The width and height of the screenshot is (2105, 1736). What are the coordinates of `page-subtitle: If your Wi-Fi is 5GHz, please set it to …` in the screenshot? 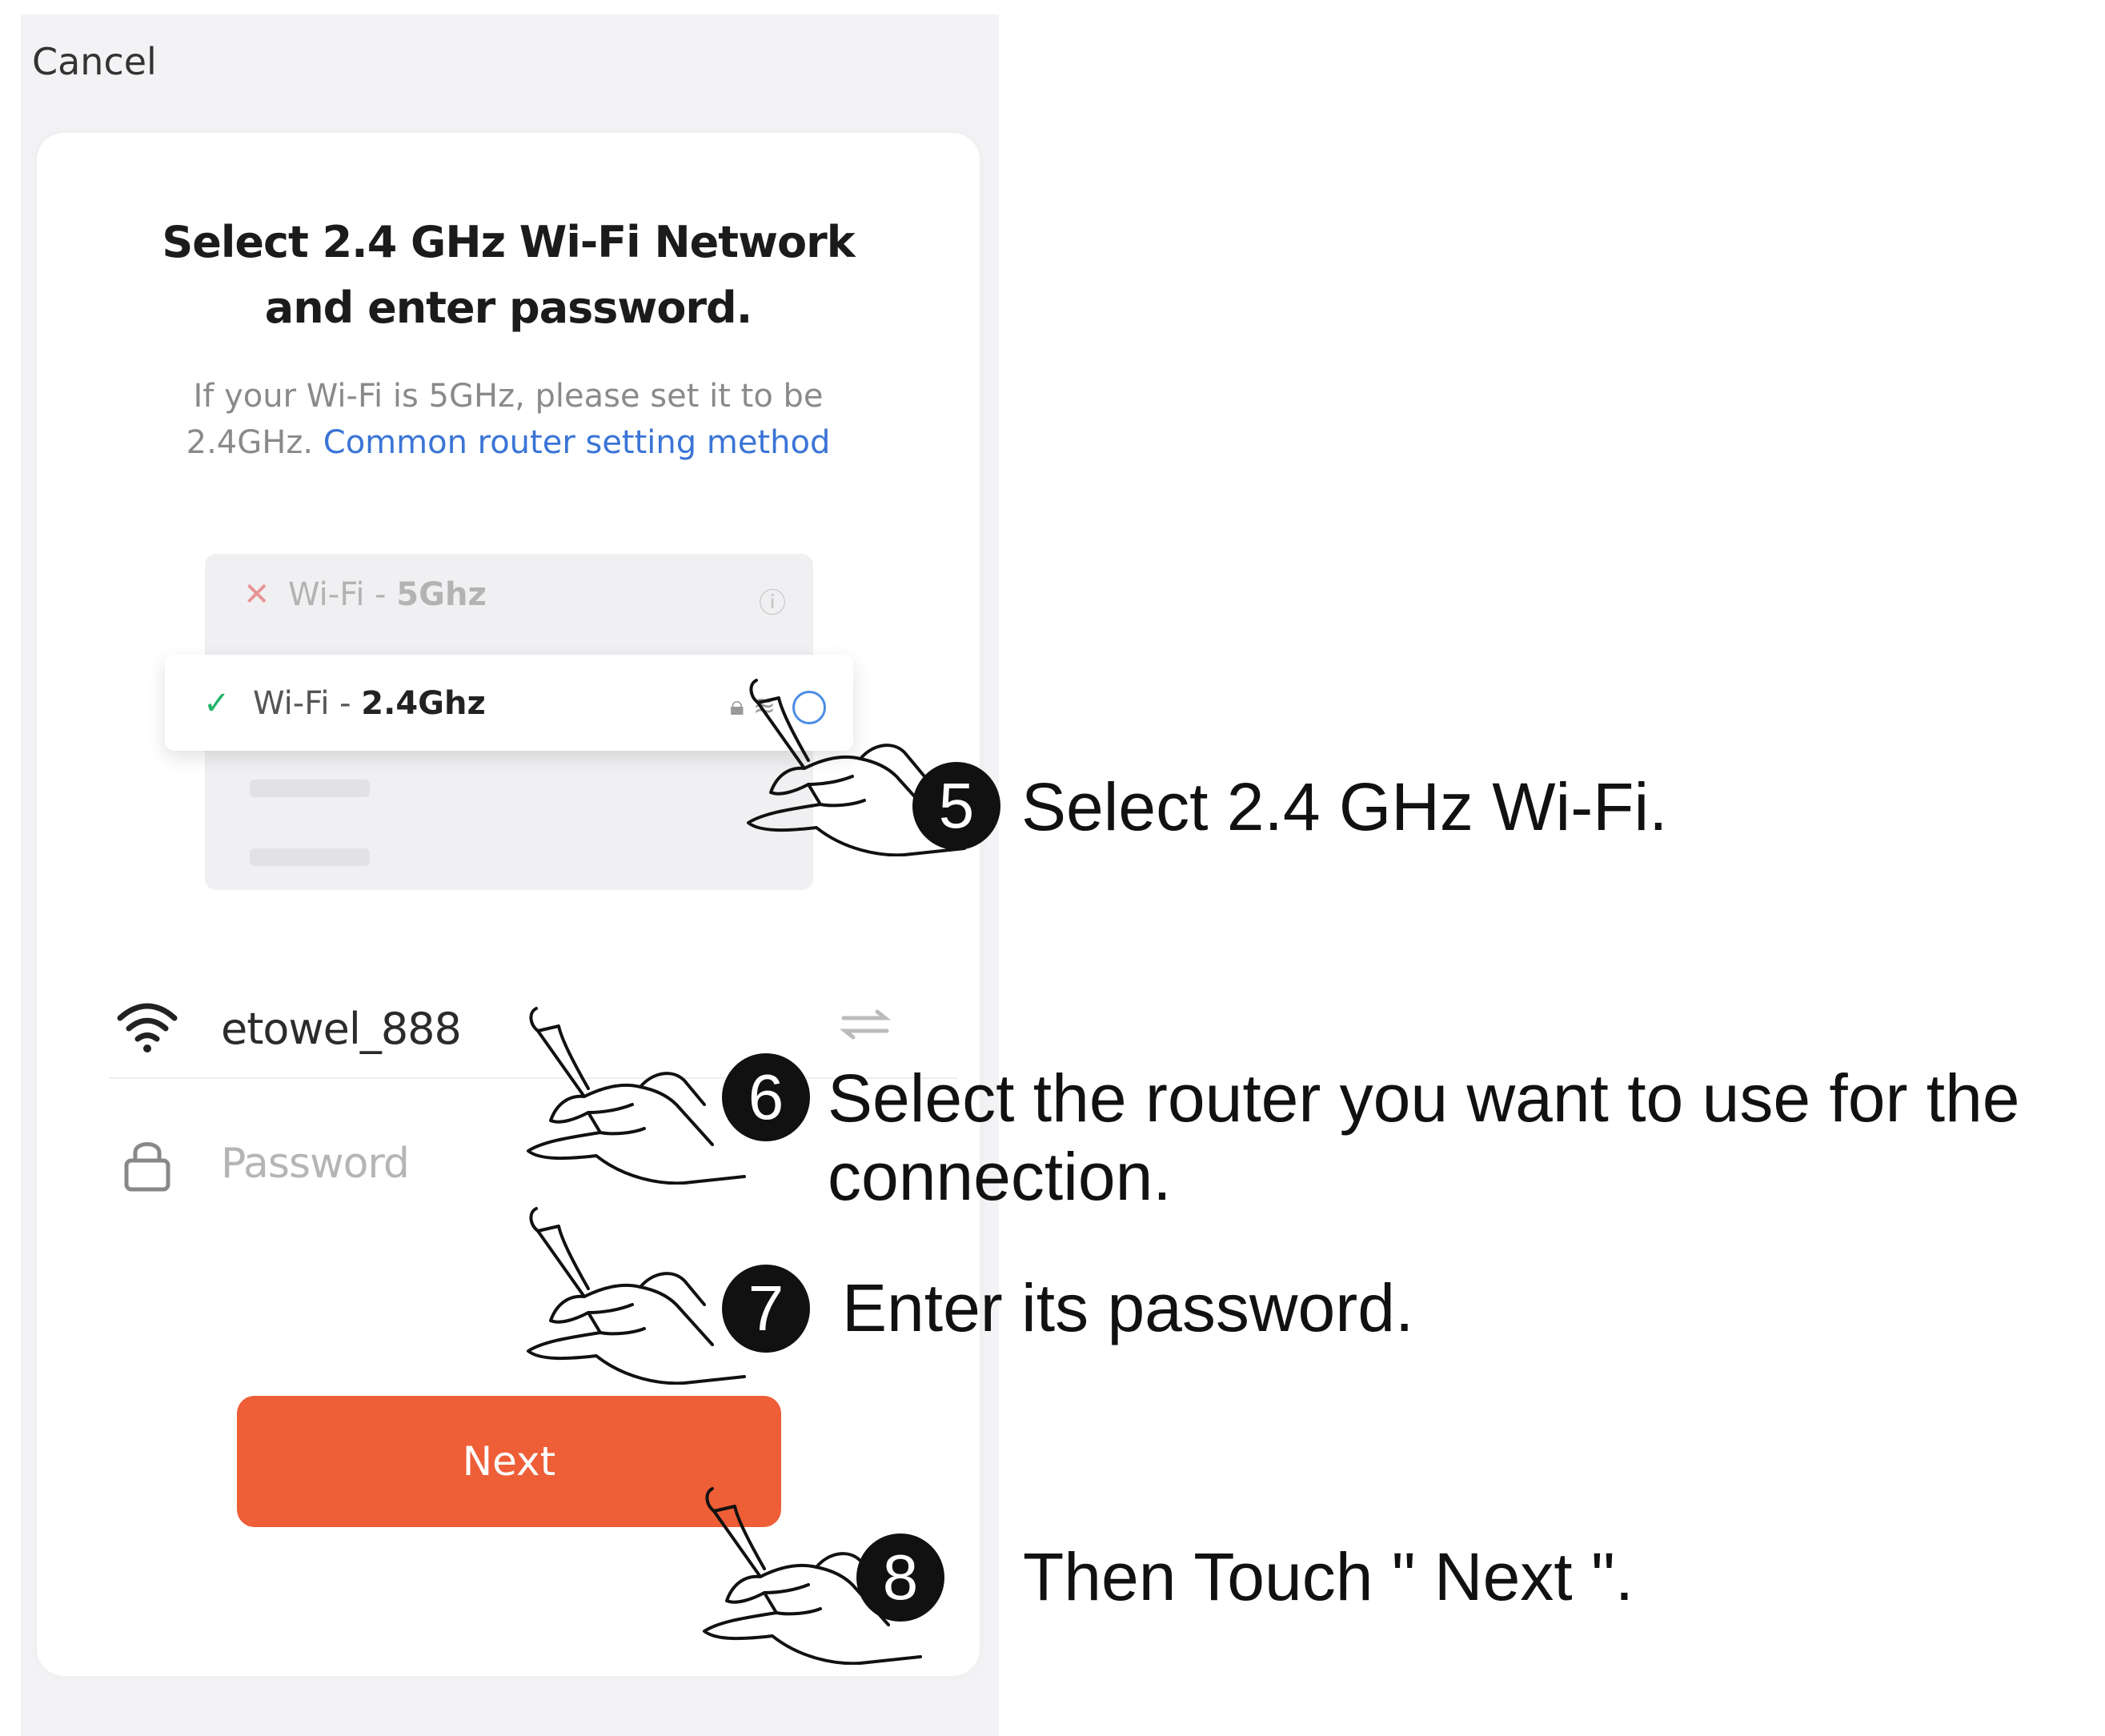 It's located at (508, 419).